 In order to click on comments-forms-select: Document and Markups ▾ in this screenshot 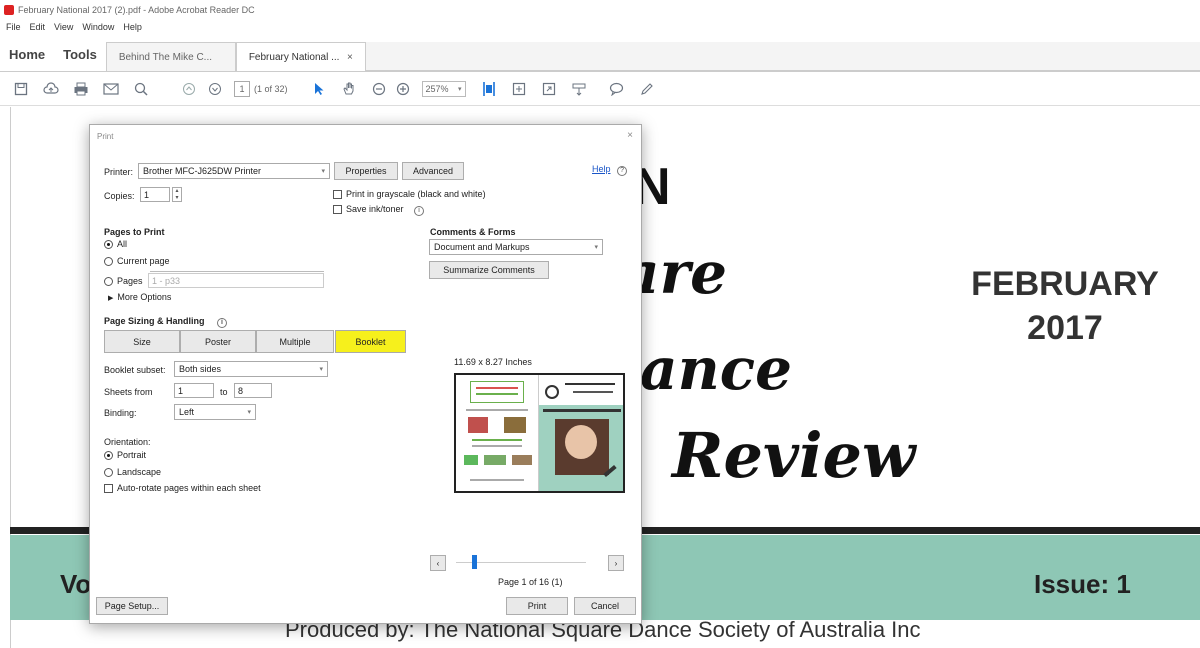, I will do `click(516, 247)`.